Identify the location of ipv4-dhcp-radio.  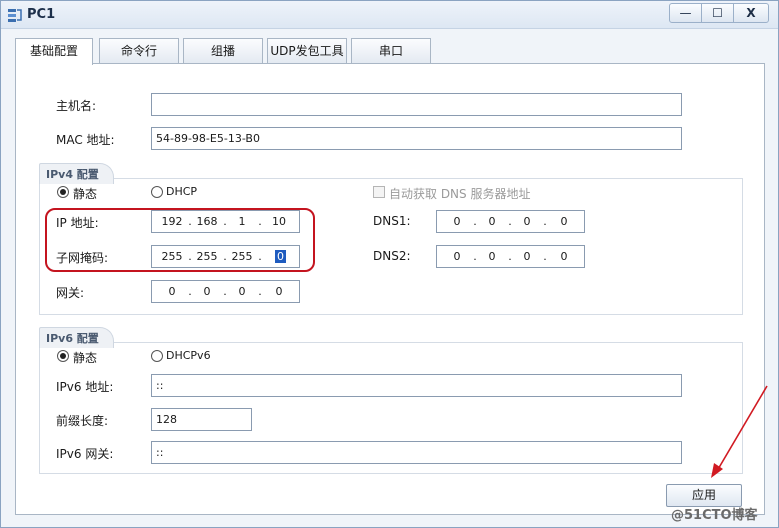
(157, 192).